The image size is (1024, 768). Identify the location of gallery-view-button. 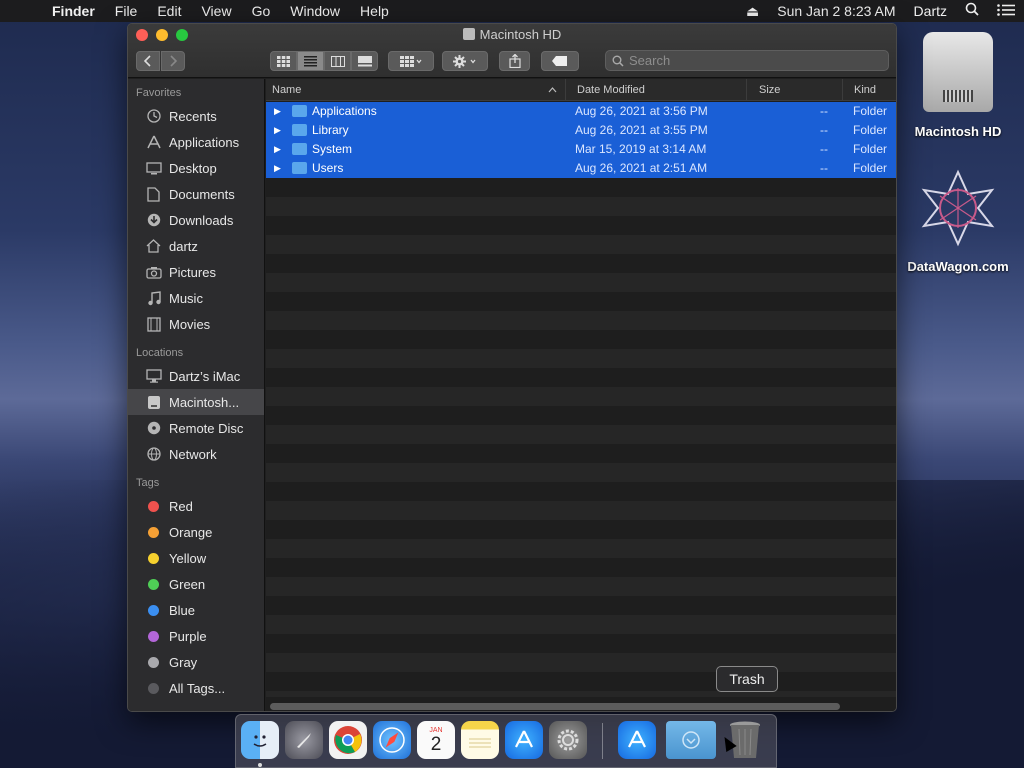
(364, 61).